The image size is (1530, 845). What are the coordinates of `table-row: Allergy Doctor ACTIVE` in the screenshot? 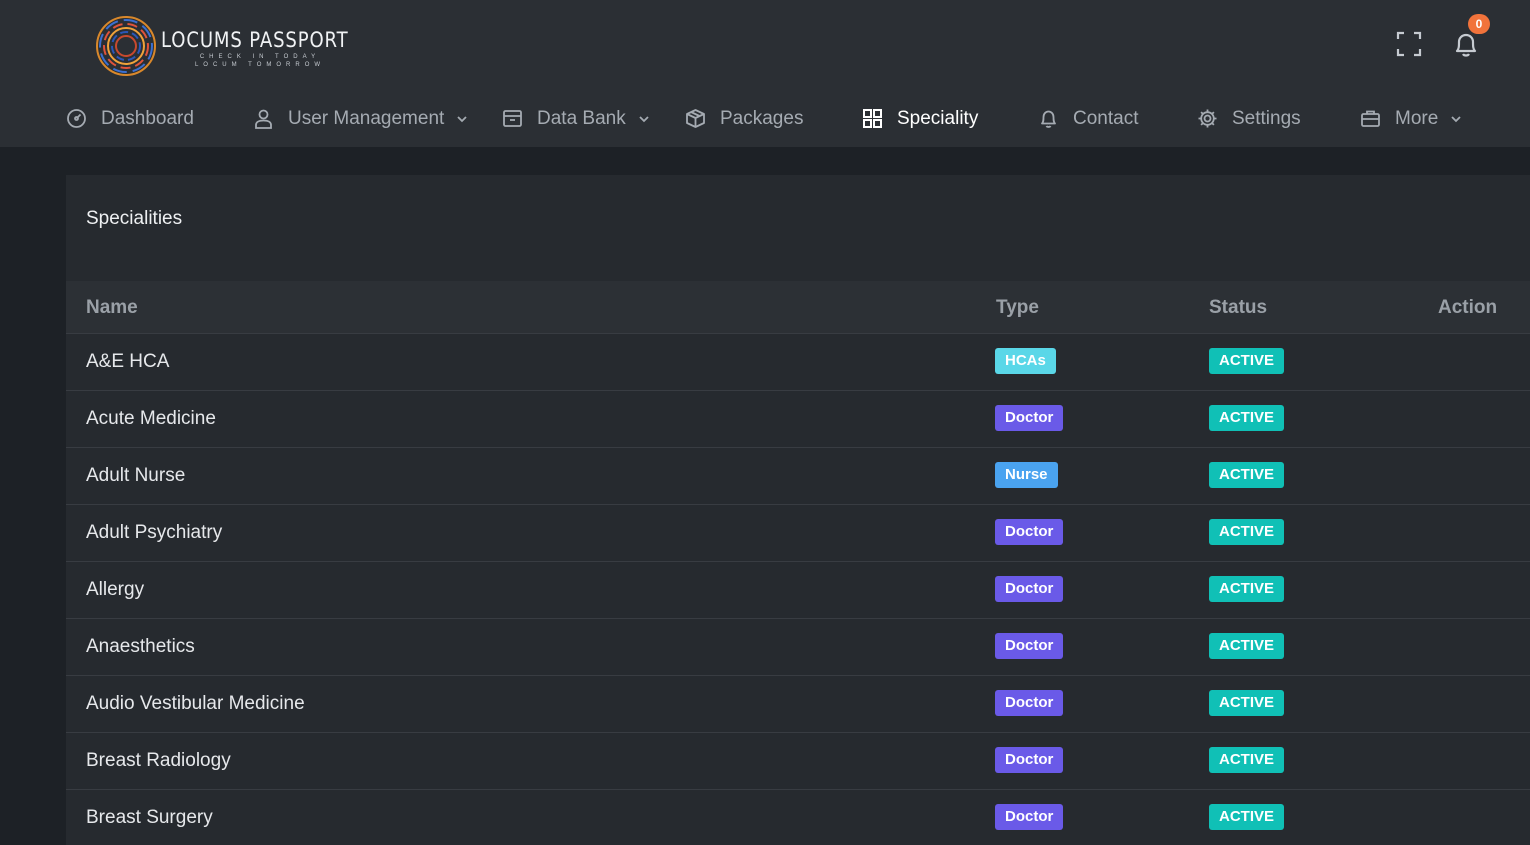 It's located at (798, 590).